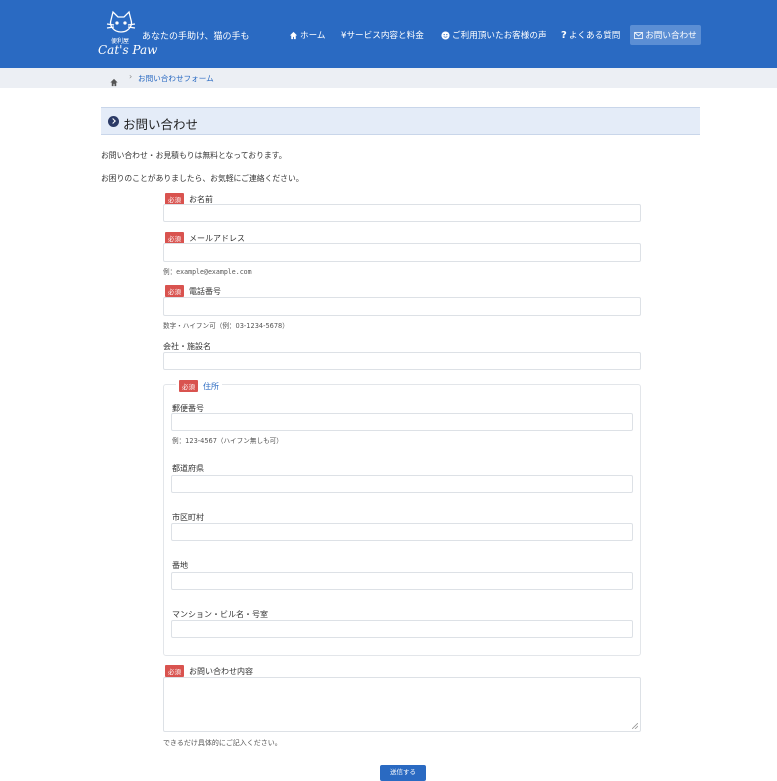 This screenshot has width=777, height=781. I want to click on intro-text-1: お問い合わせ・お見積もりは無料となっております。, so click(194, 155).